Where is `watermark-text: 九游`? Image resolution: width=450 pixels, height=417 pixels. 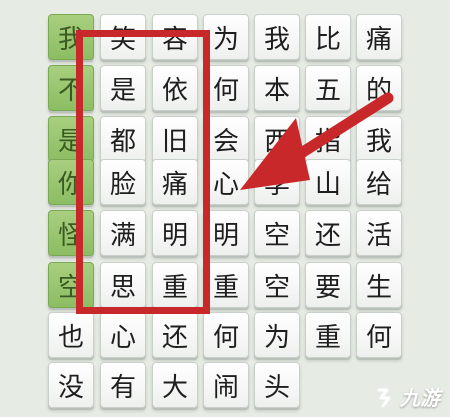
watermark-text: 九游 is located at coordinates (420, 398).